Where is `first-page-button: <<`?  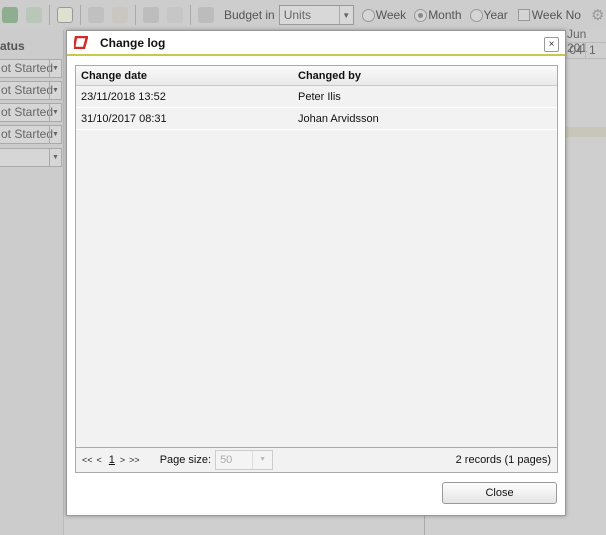
first-page-button: << is located at coordinates (87, 460).